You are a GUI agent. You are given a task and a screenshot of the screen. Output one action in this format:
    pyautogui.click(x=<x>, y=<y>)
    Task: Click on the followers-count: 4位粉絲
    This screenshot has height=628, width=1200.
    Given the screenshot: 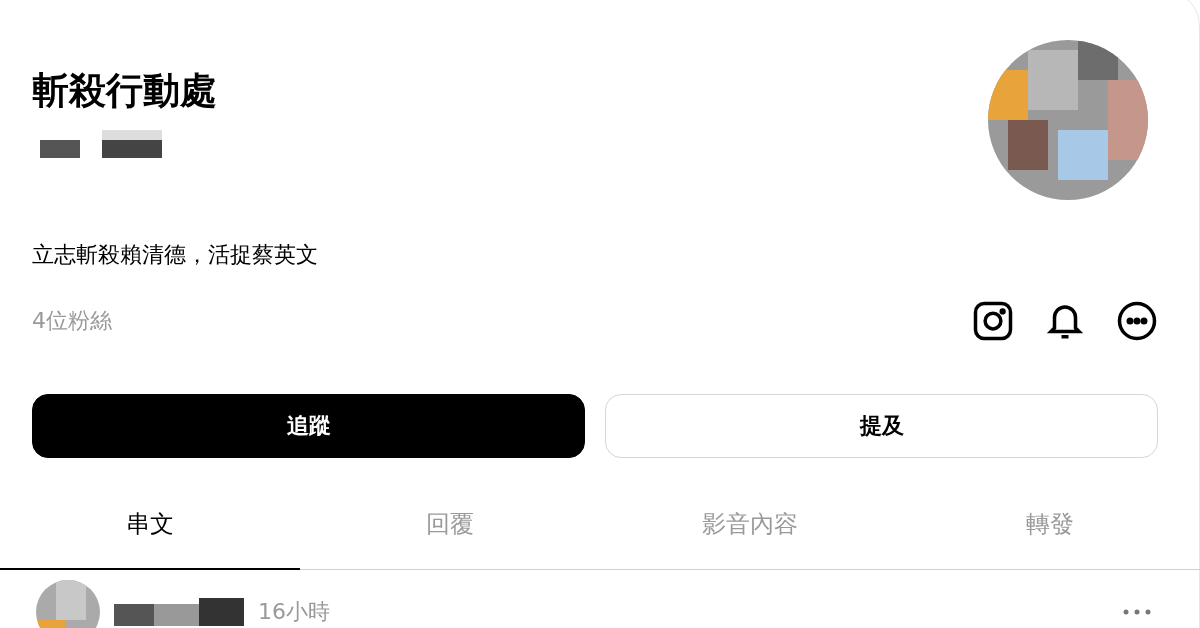 What is the action you would take?
    pyautogui.click(x=72, y=321)
    